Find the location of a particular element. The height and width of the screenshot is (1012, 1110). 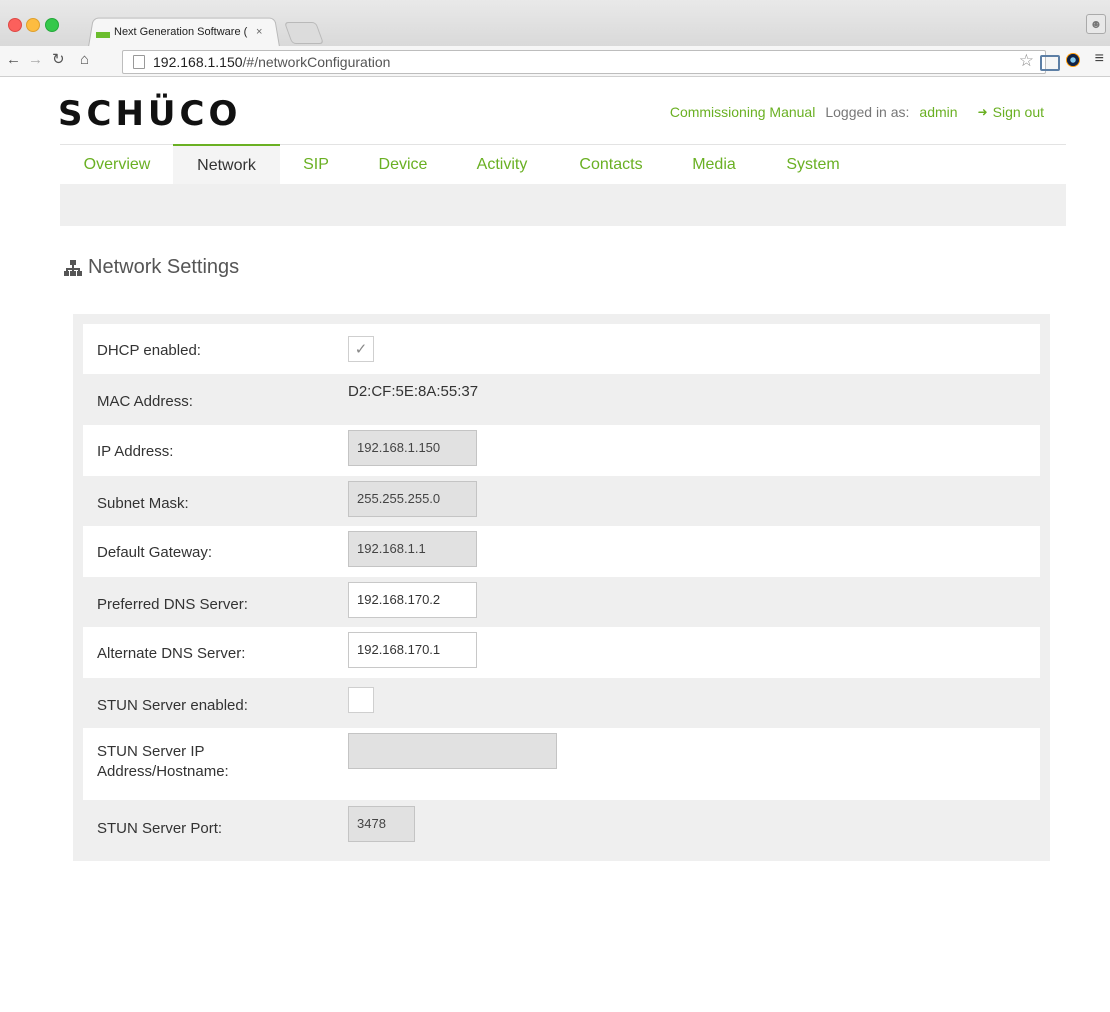

browser-tab-content: Next Generation Software ( × is located at coordinates (186, 32).